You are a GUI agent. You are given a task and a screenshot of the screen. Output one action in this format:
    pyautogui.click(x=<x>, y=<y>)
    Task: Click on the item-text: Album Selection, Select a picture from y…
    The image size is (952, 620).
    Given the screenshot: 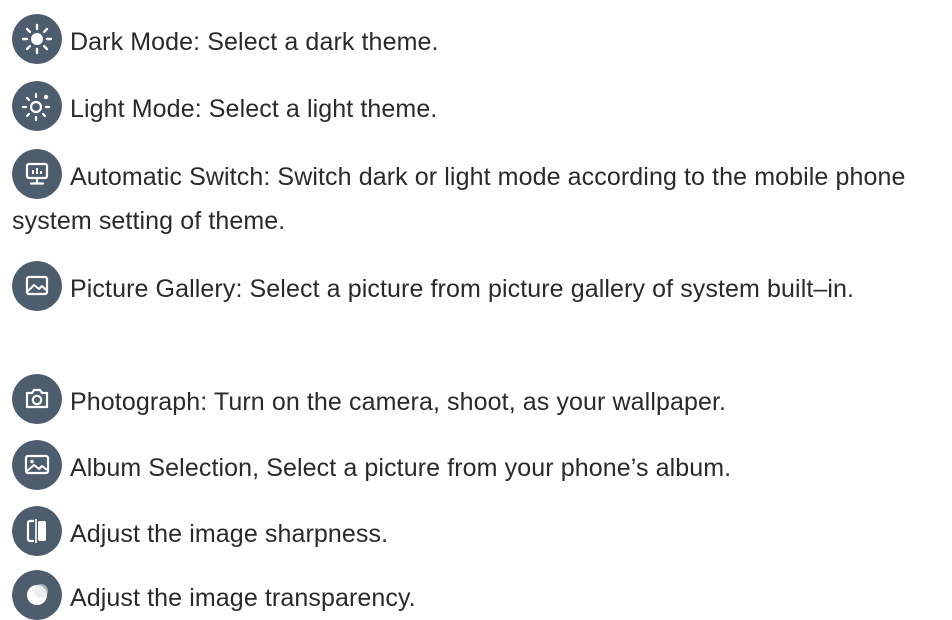 What is the action you would take?
    pyautogui.click(x=401, y=468)
    